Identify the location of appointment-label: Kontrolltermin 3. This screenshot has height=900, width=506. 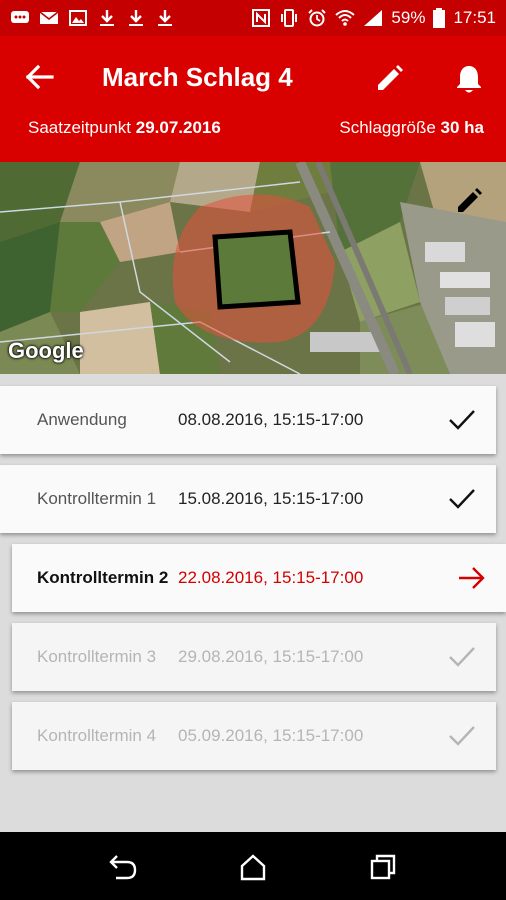
(97, 656).